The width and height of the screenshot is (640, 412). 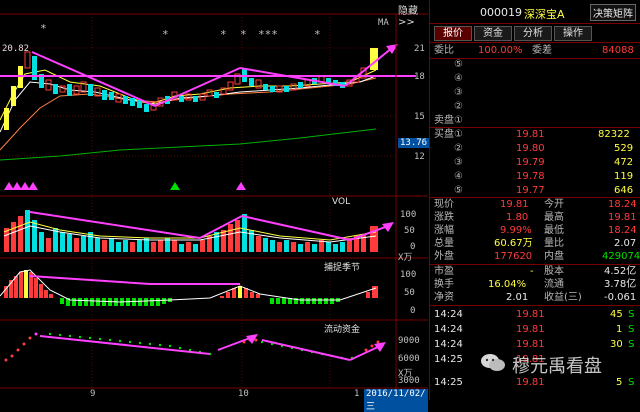 What do you see at coordinates (535, 134) in the screenshot?
I see `bid-row: 买盘① 19.81 82322` at bounding box center [535, 134].